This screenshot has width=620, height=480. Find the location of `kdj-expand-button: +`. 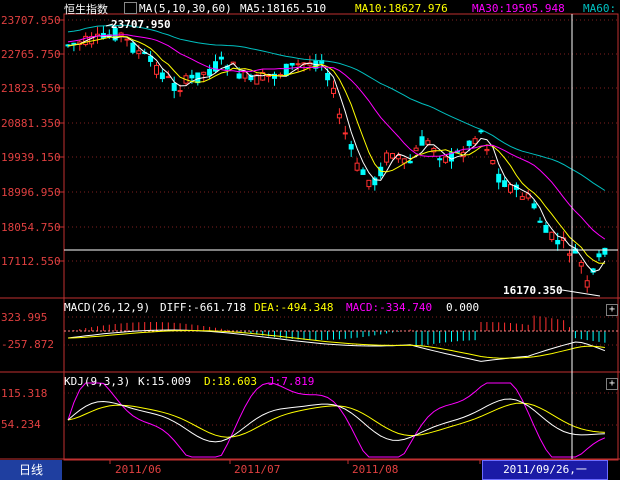

kdj-expand-button: + is located at coordinates (612, 384).